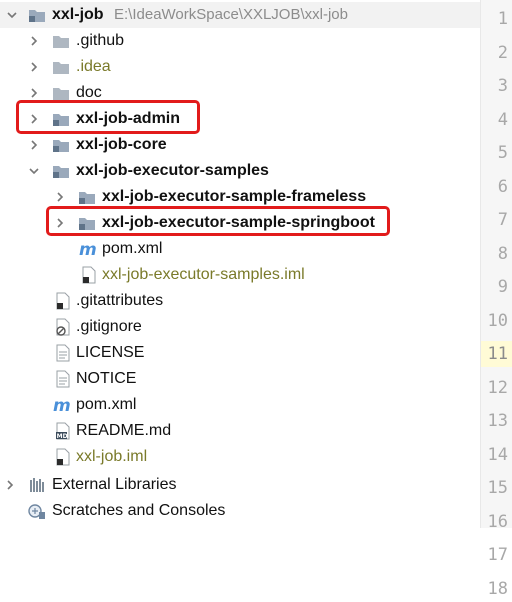 The width and height of the screenshot is (512, 602). I want to click on tree-item-sample-springboot: xxl-job-executor-sample-springboot, so click(240, 223).